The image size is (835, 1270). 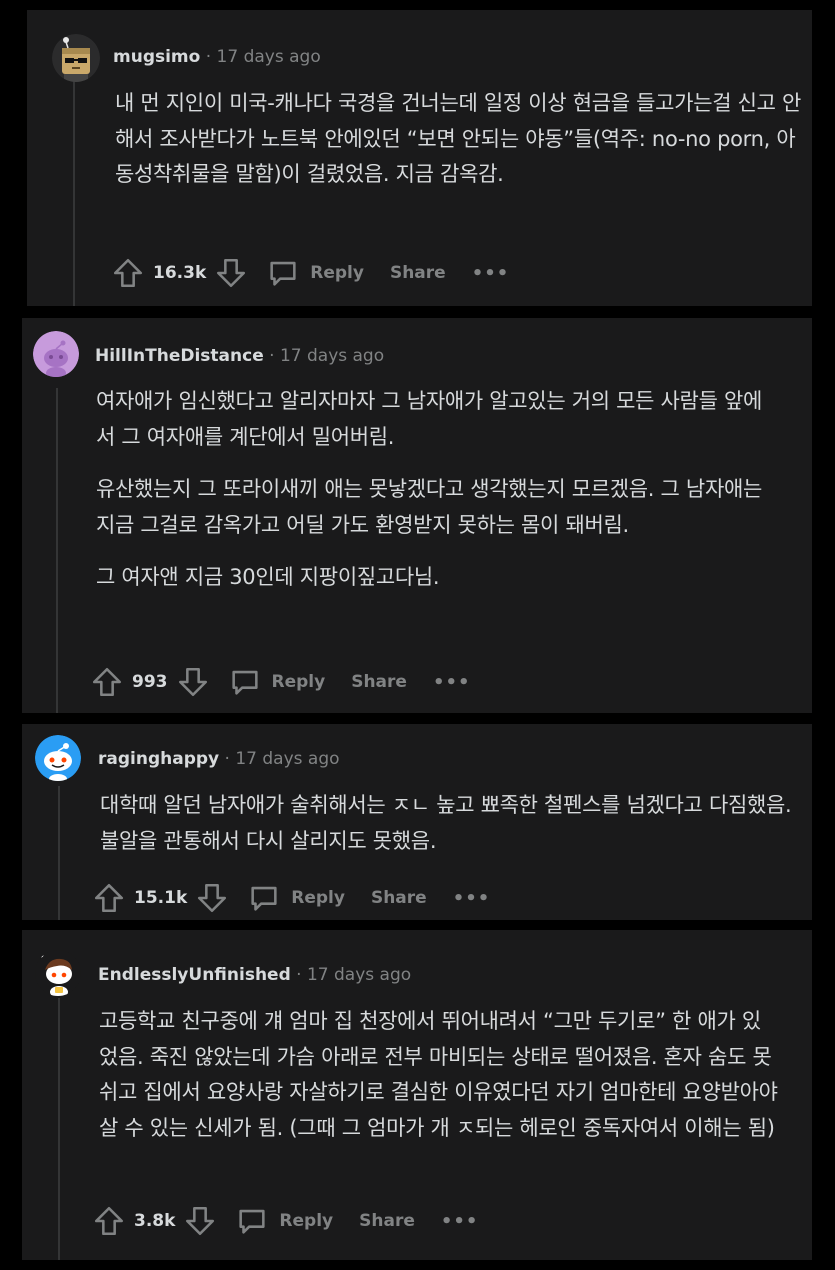 I want to click on comment-header: EndlesslyUnfinished · 17 days ago, so click(x=254, y=975).